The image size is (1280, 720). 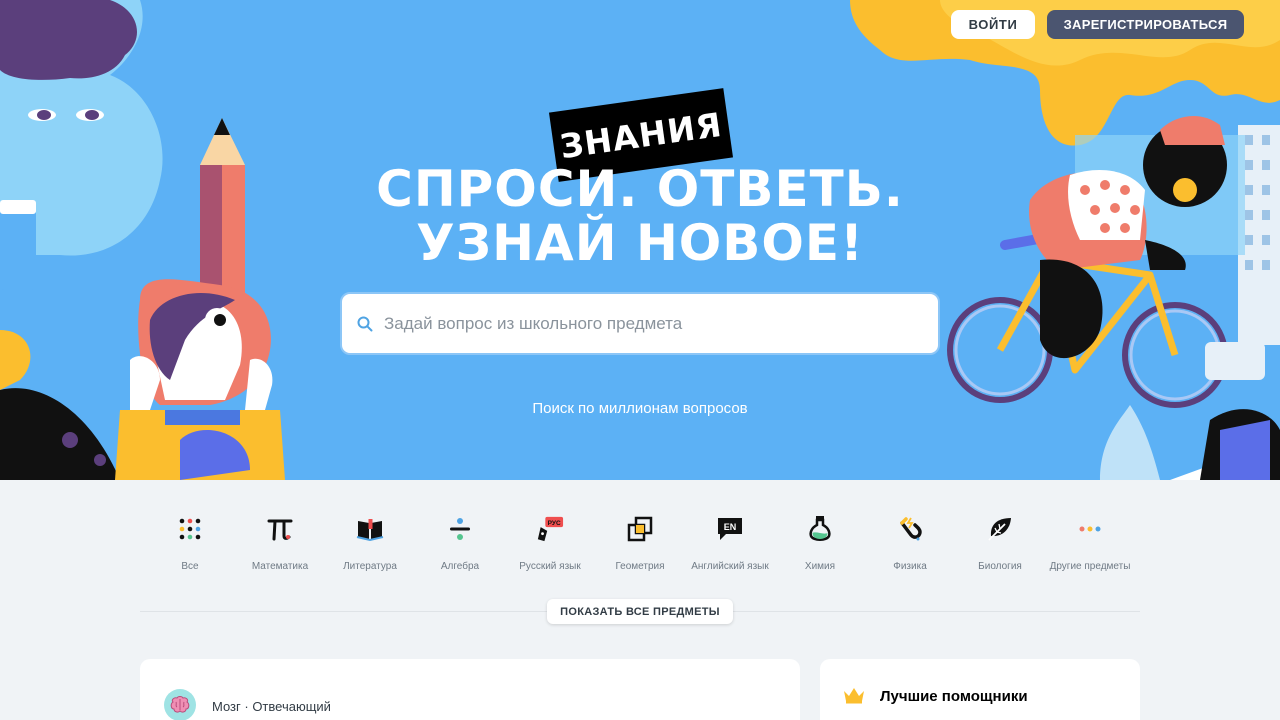 What do you see at coordinates (820, 529) in the screenshot?
I see `flask-icon` at bounding box center [820, 529].